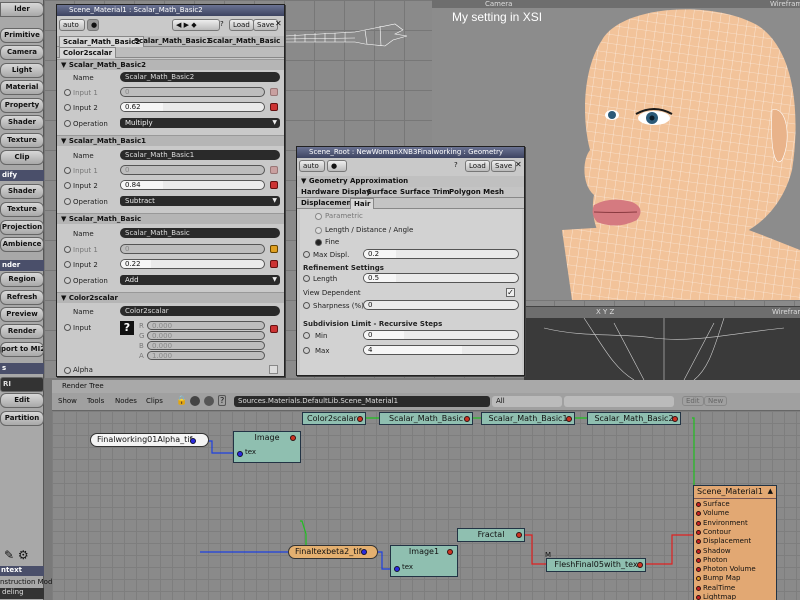 This screenshot has height=600, width=800. Describe the element at coordinates (200, 280) in the screenshot. I see `operation-dropdown: Add` at that location.